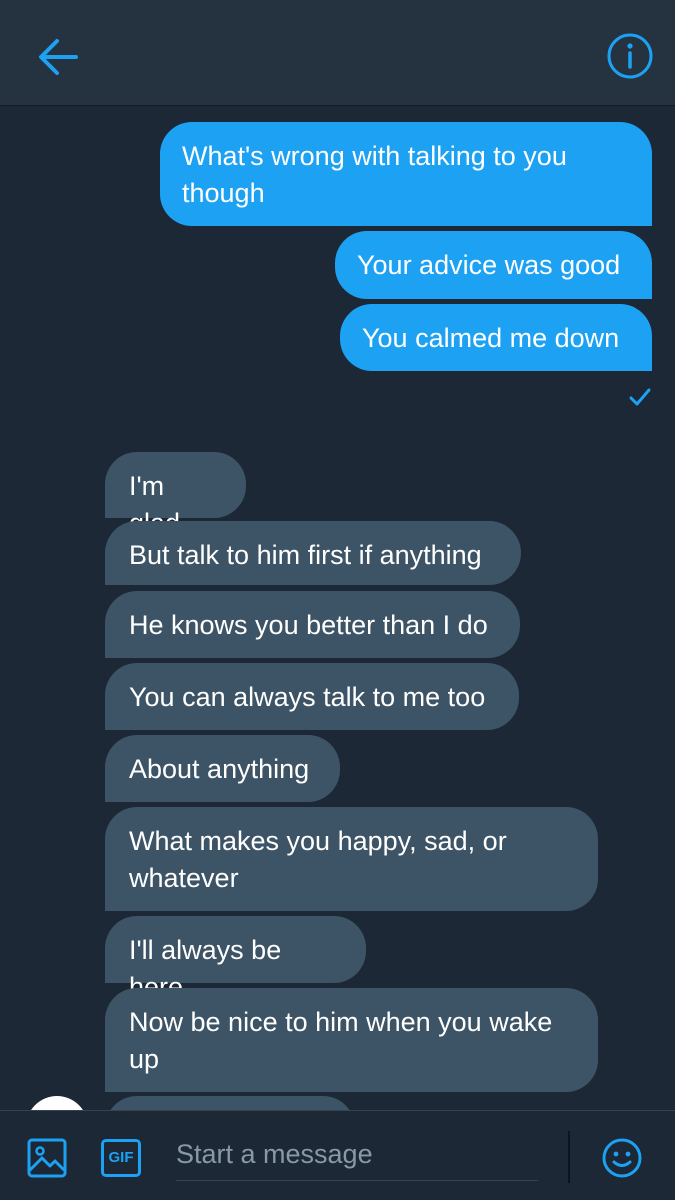 The width and height of the screenshot is (675, 1200). I want to click on composer-divider, so click(569, 1157).